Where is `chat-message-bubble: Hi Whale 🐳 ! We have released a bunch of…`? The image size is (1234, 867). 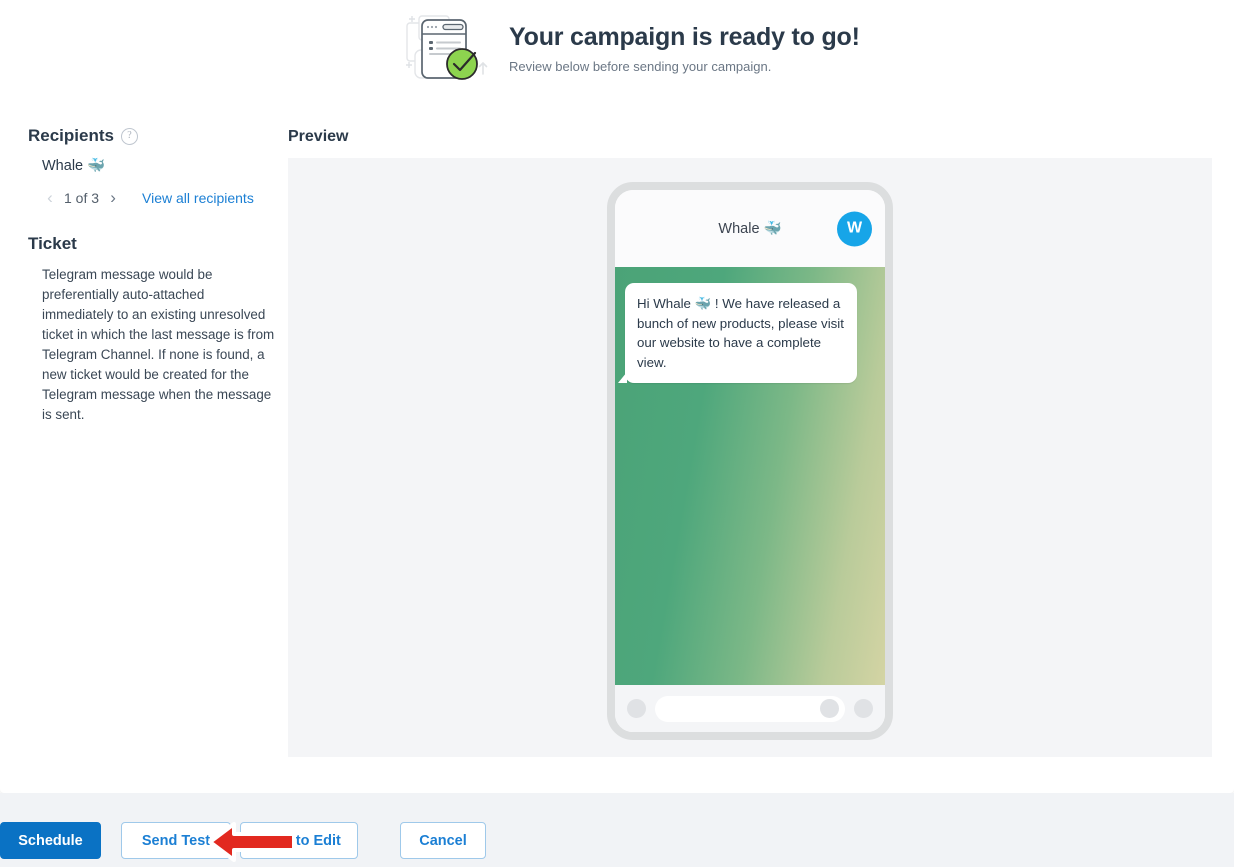
chat-message-bubble: Hi Whale 🐳 ! We have released a bunch of… is located at coordinates (737, 333).